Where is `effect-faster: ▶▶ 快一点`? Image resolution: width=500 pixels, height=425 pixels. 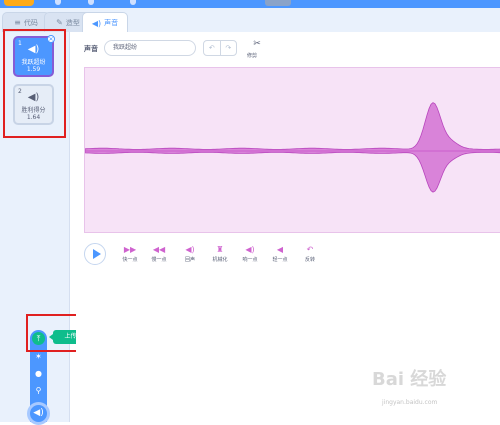 effect-faster: ▶▶ 快一点 is located at coordinates (130, 254).